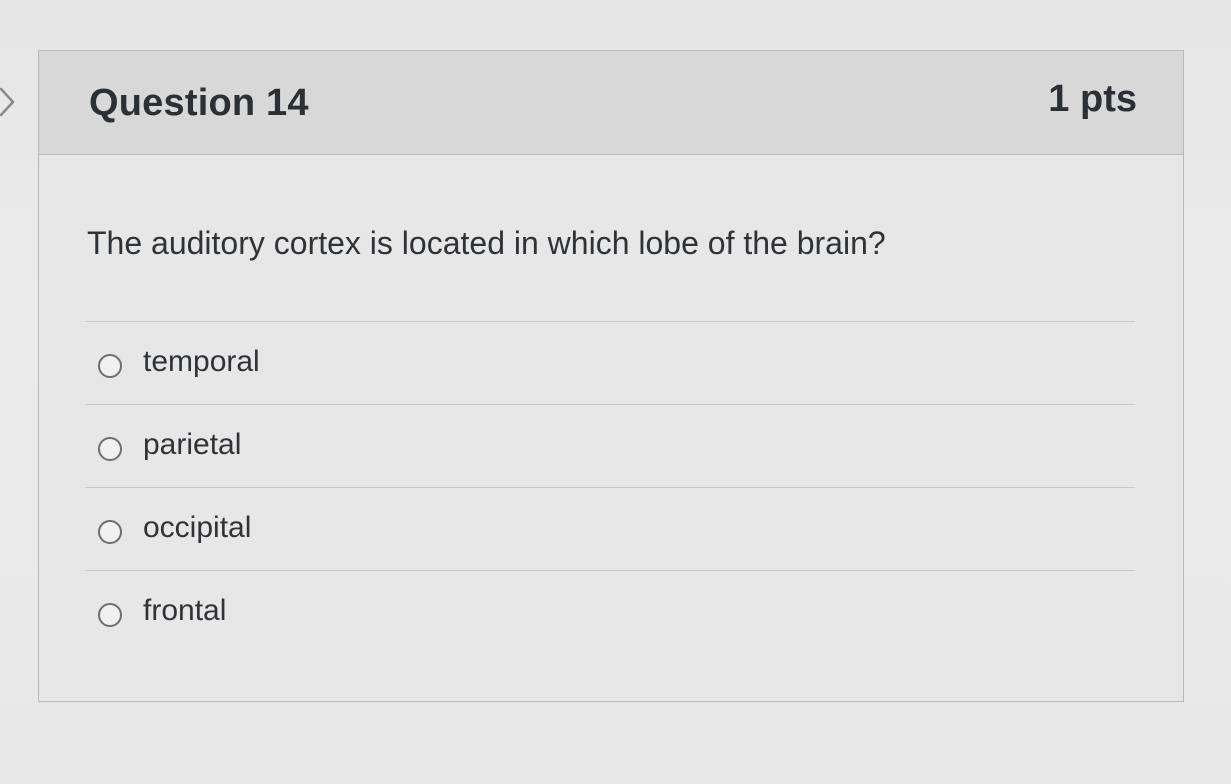 The image size is (1231, 784). What do you see at coordinates (610, 445) in the screenshot?
I see `answer-option-parietal: parietal` at bounding box center [610, 445].